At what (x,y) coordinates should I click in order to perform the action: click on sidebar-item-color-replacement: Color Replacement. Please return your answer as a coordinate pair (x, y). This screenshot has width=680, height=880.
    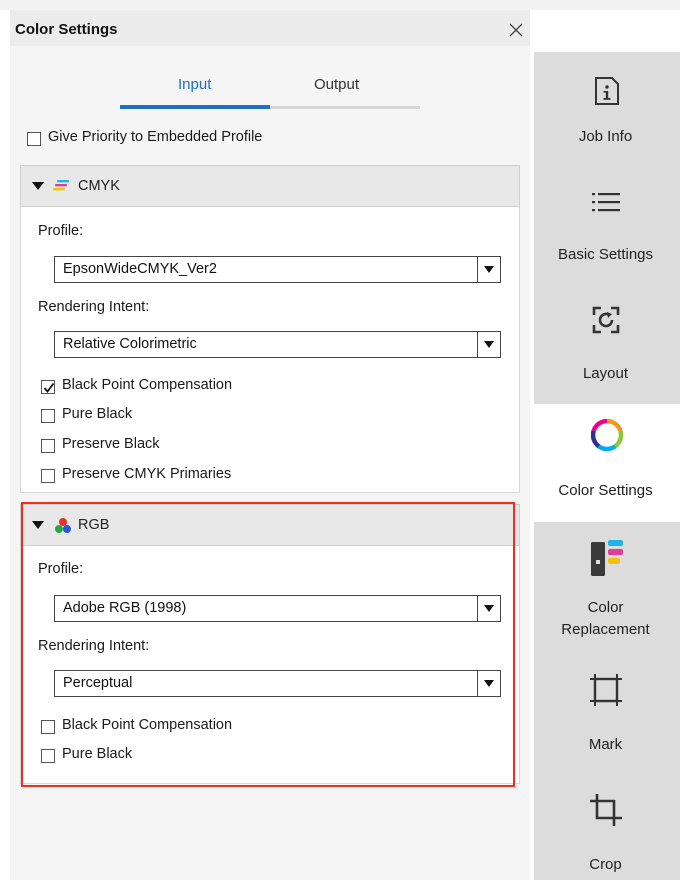
    Looking at the image, I should click on (605, 590).